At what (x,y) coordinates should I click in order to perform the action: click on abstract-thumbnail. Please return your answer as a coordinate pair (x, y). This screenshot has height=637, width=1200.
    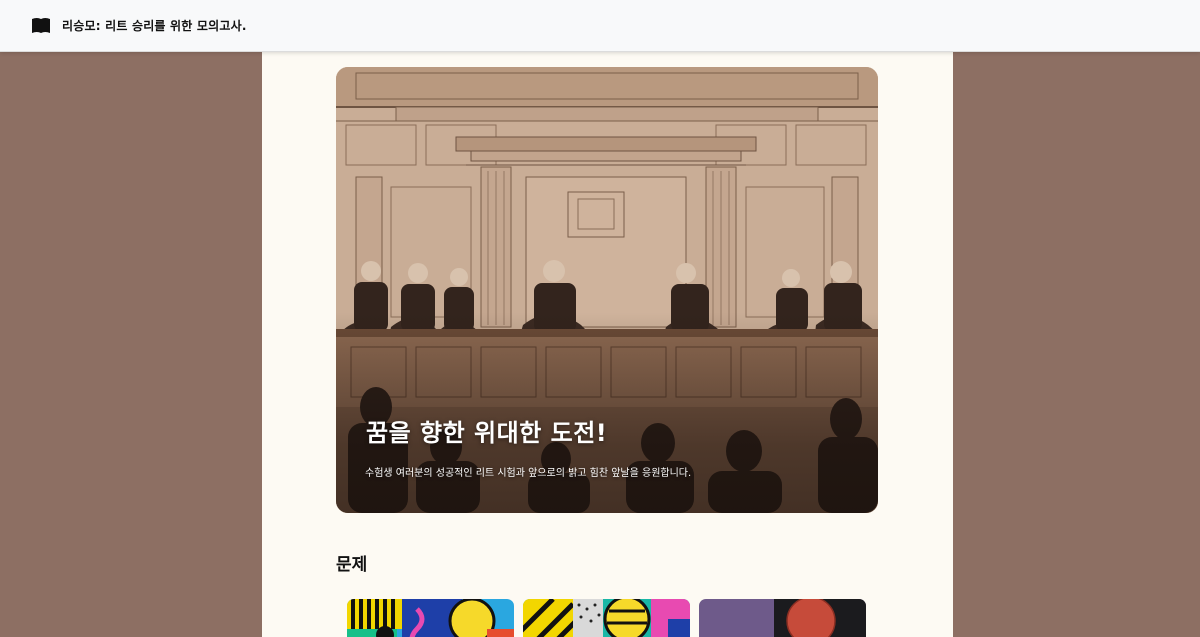
    Looking at the image, I should click on (782, 618).